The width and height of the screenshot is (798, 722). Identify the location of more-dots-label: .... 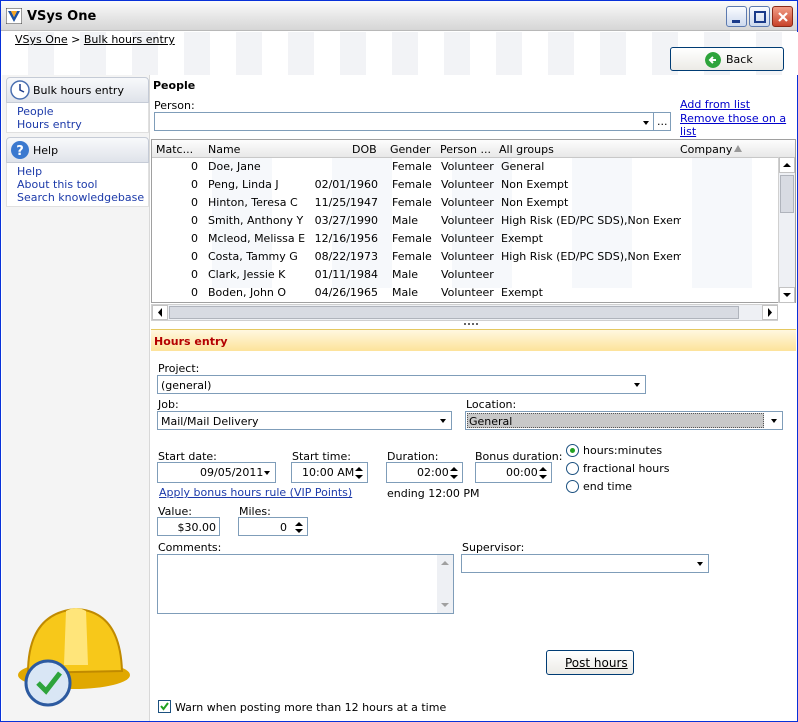
(662, 121).